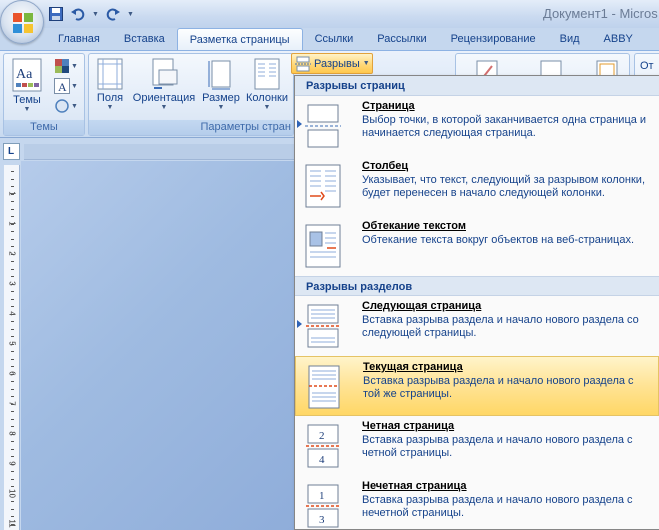 This screenshot has height=530, width=659. Describe the element at coordinates (267, 98) in the screenshot. I see `columns-button-label: Колонки` at that location.